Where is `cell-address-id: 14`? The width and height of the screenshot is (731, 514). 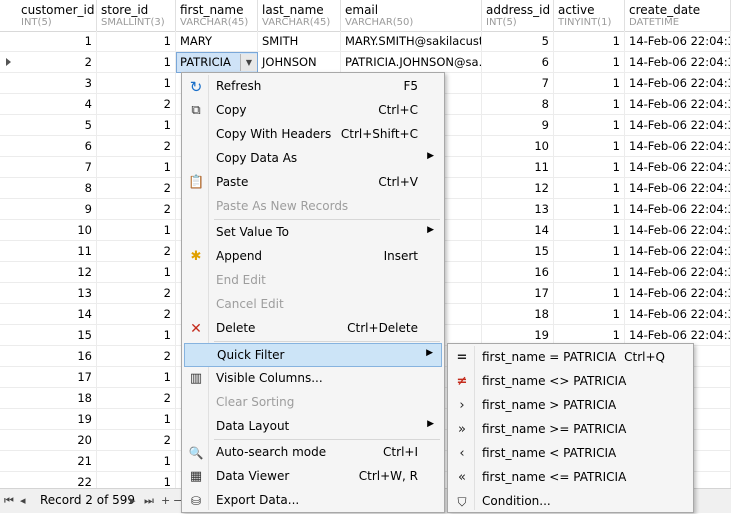 cell-address-id: 14 is located at coordinates (518, 230).